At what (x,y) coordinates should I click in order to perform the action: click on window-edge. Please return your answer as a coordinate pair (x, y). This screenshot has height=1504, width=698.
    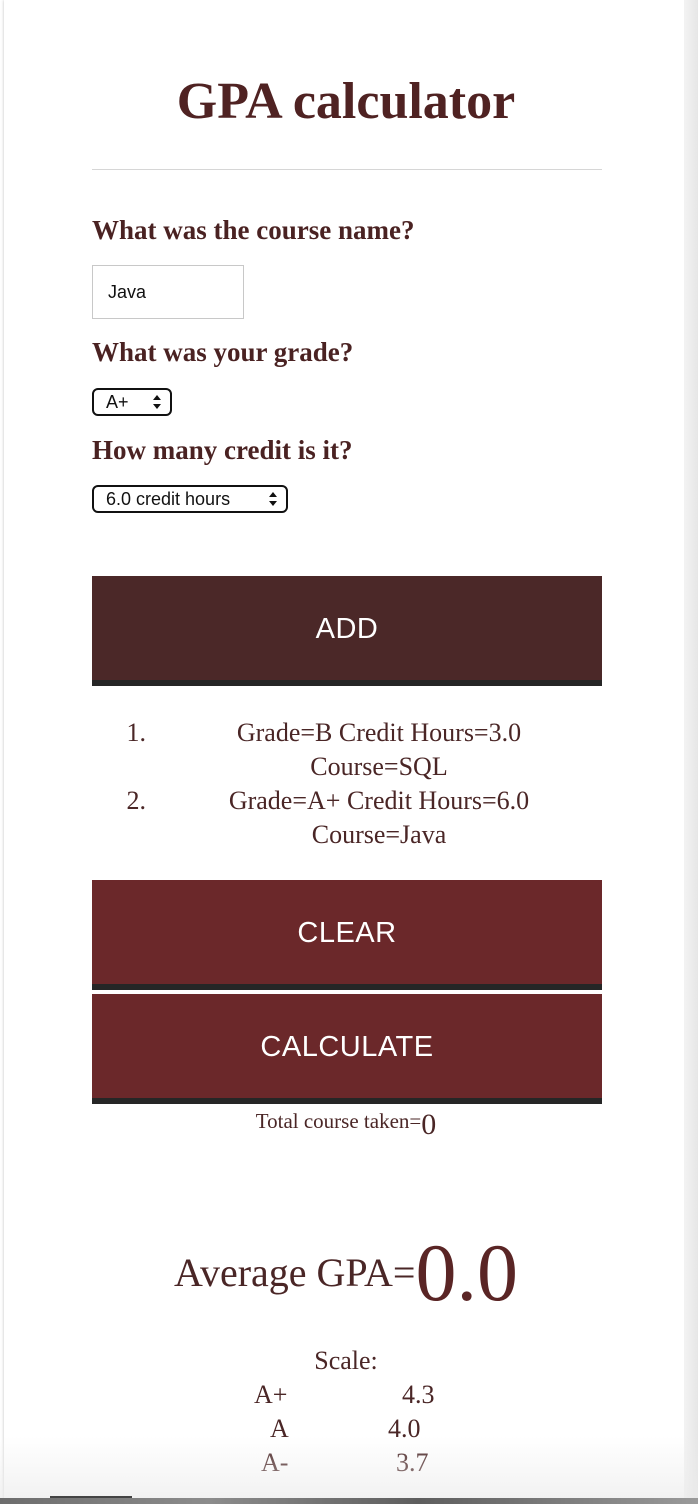
    Looking at the image, I should click on (691, 752).